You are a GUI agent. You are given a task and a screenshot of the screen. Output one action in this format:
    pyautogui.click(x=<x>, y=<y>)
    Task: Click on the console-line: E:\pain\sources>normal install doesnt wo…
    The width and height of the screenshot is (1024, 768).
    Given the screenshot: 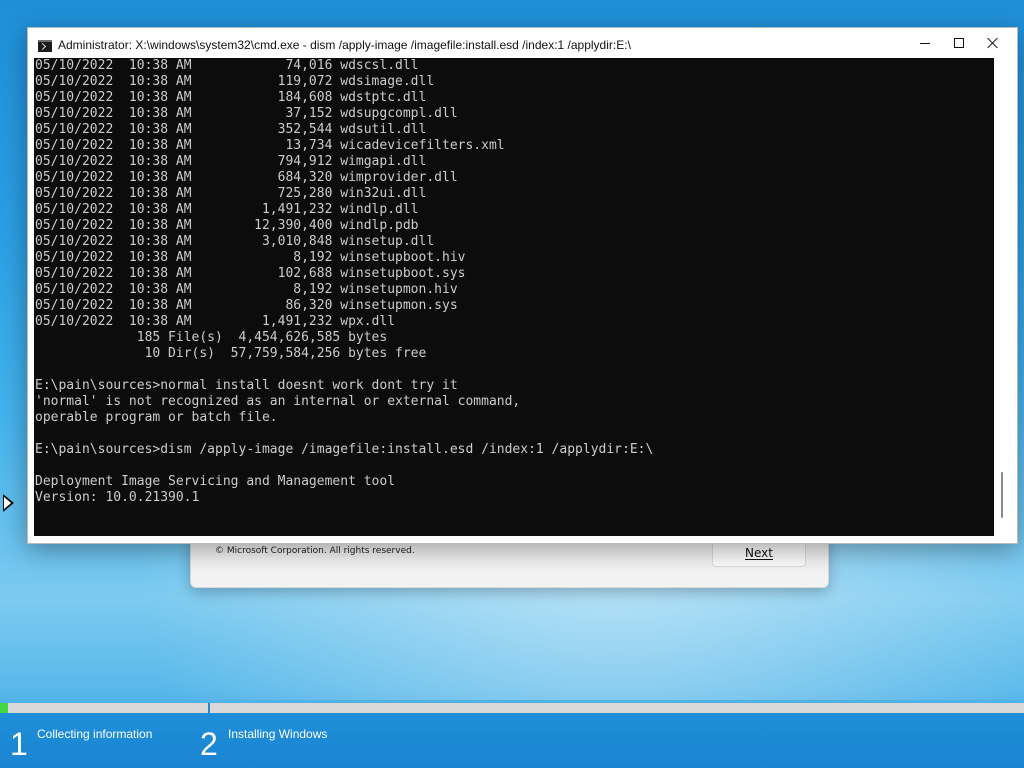 What is the action you would take?
    pyautogui.click(x=246, y=385)
    